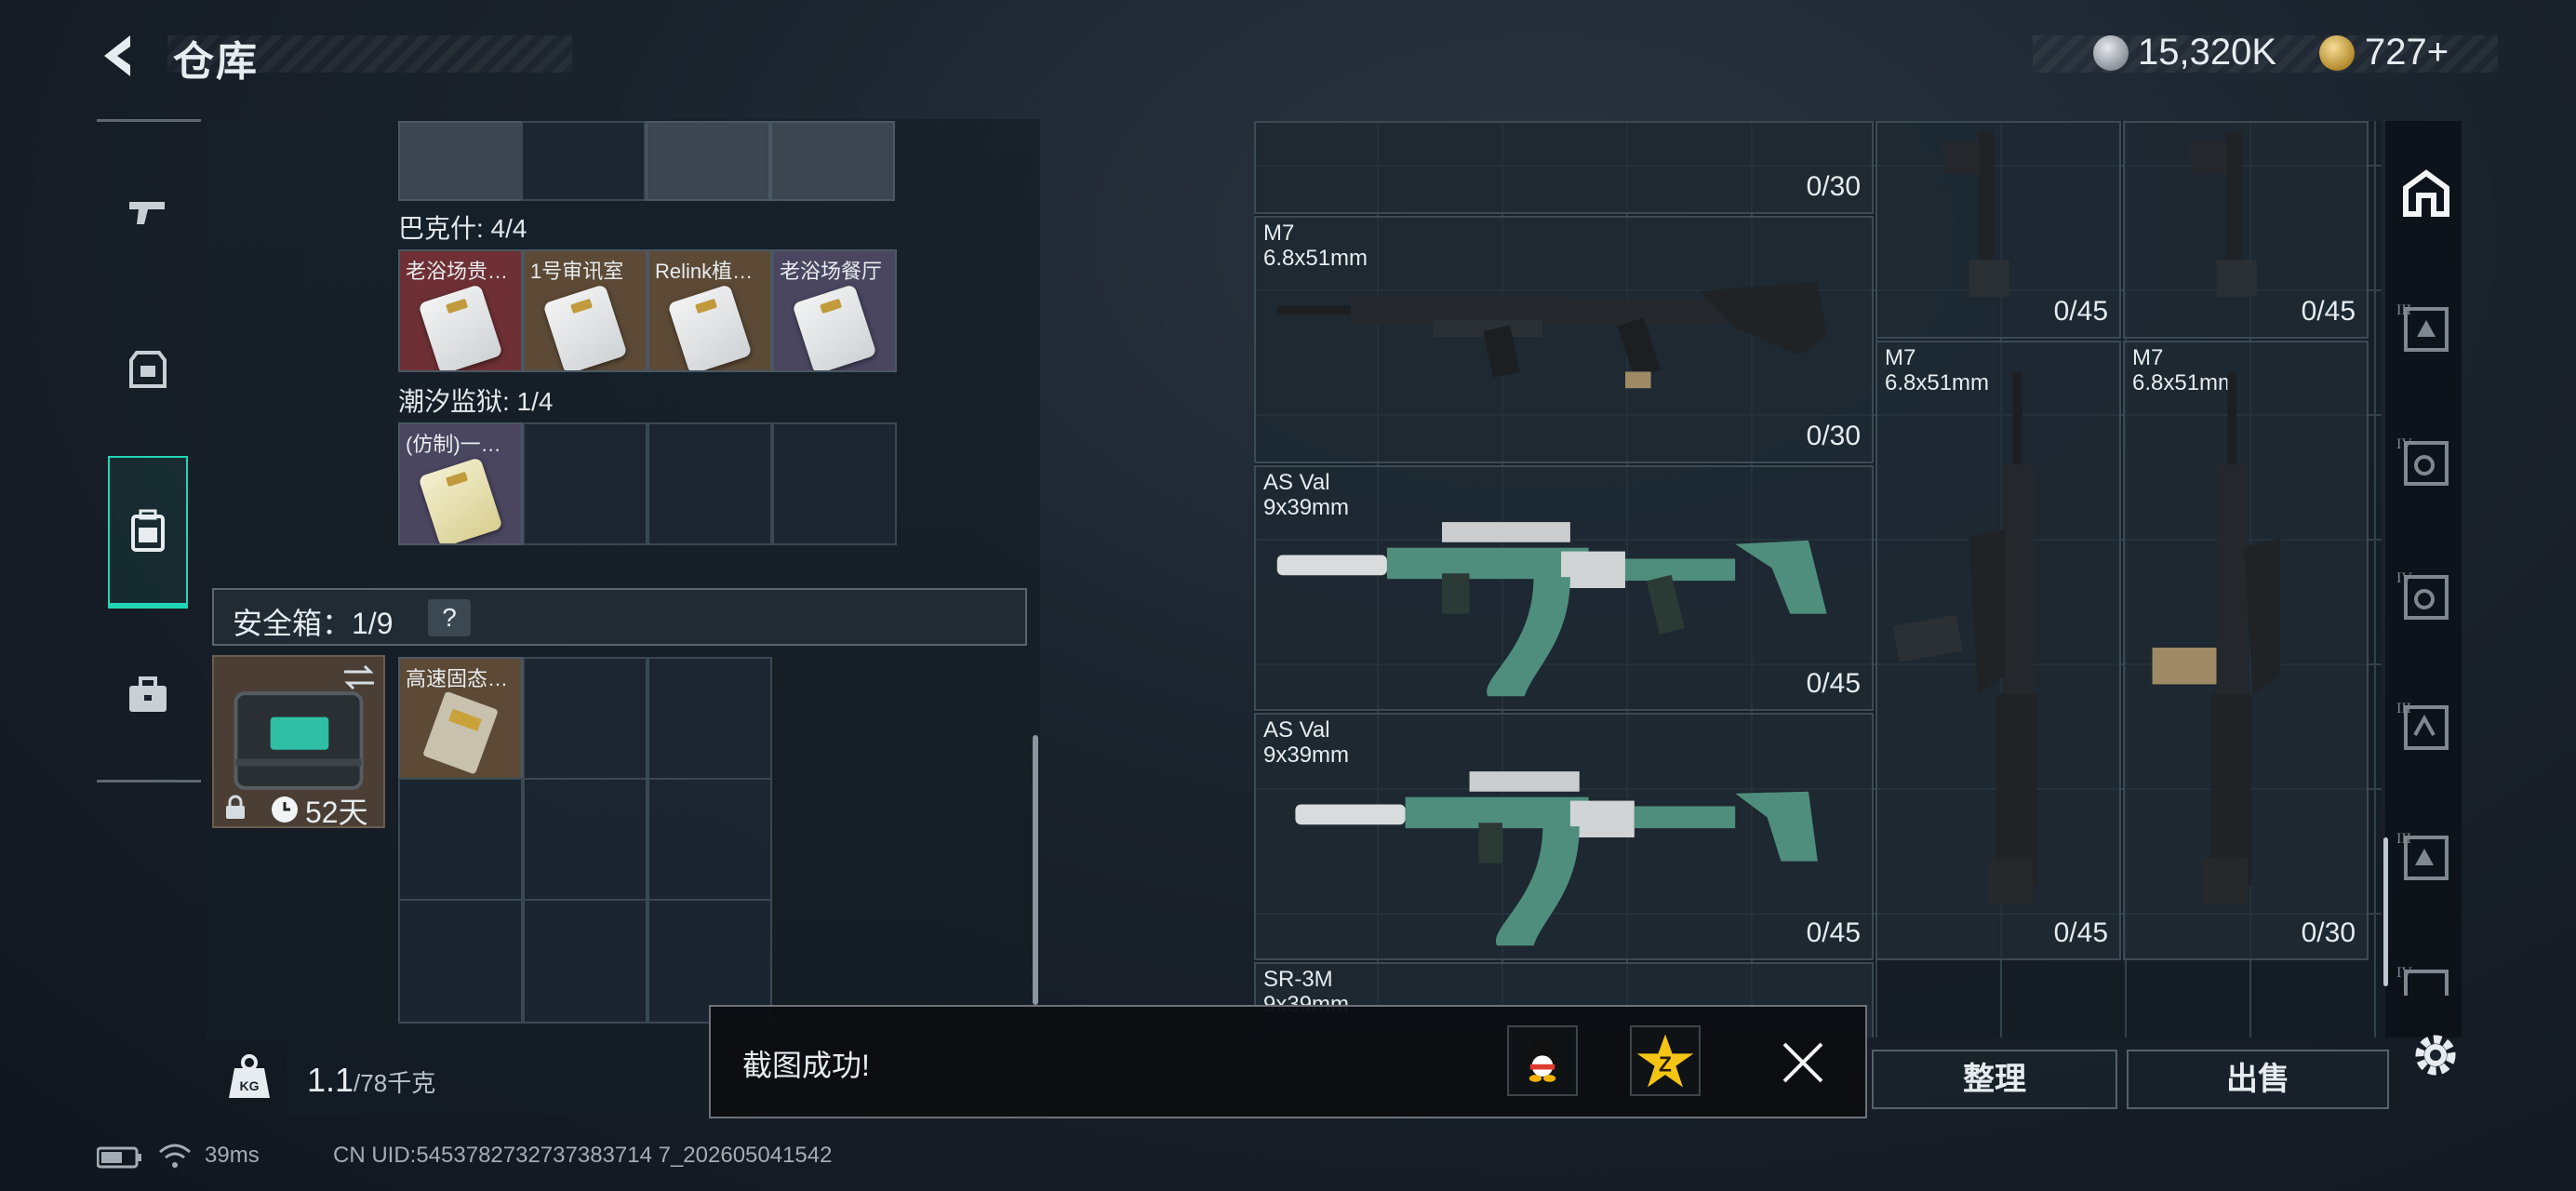 This screenshot has width=2576, height=1191. What do you see at coordinates (395, 1083) in the screenshot?
I see `weight-max: /78千克` at bounding box center [395, 1083].